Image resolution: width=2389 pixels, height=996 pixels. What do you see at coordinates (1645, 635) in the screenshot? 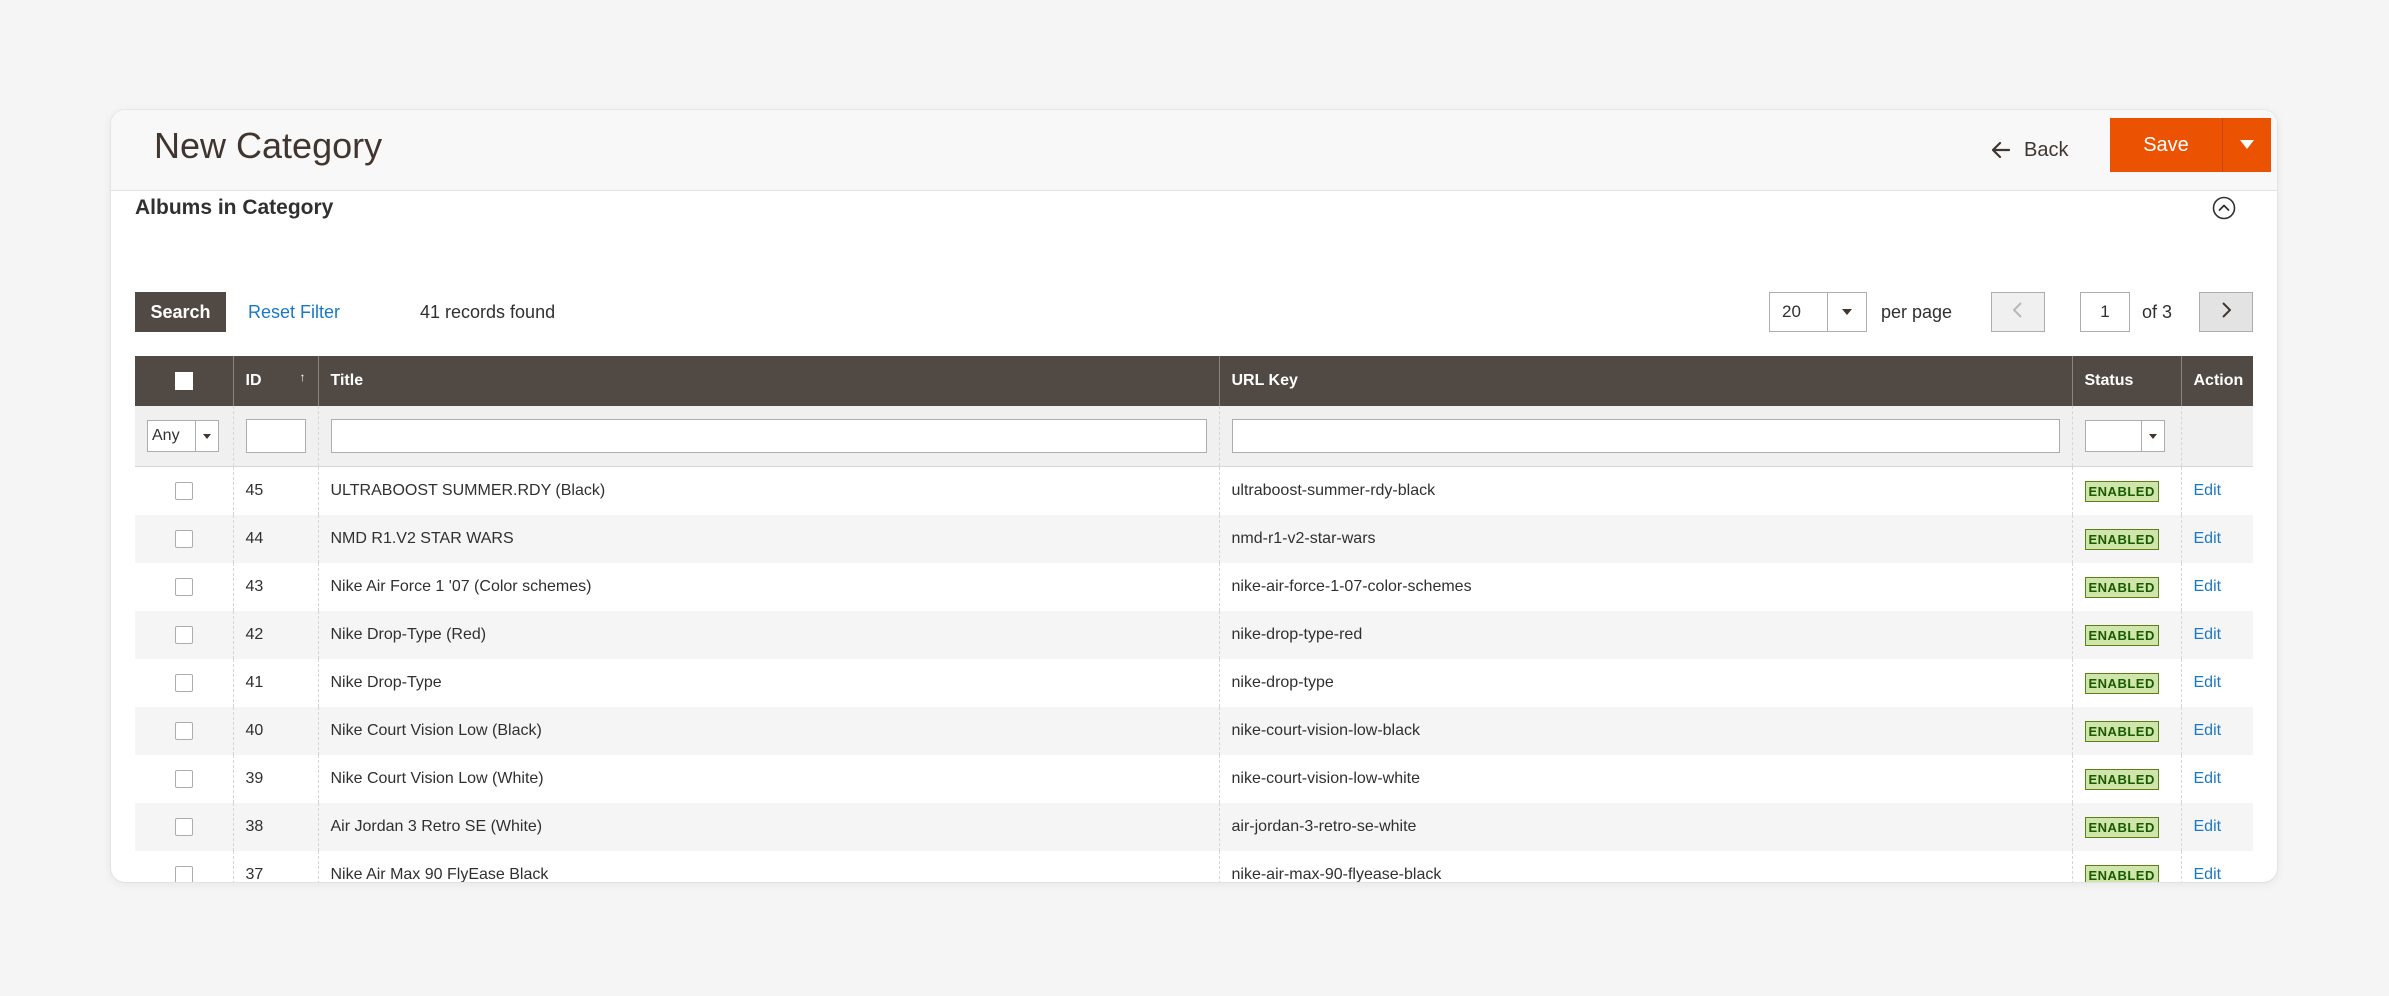
I see `row-url-key: nike-drop-type-red` at bounding box center [1645, 635].